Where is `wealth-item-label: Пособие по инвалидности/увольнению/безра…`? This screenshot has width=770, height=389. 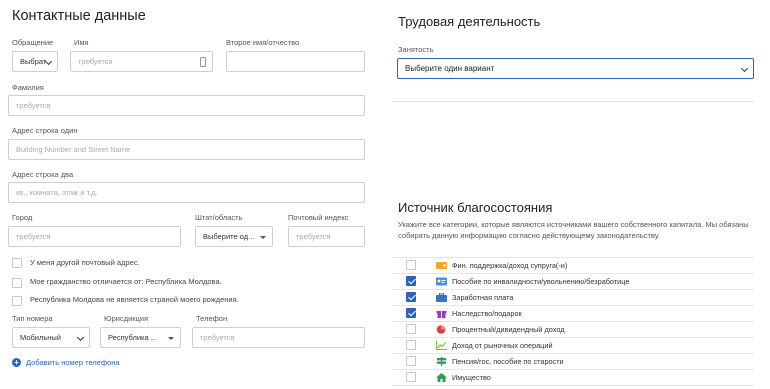 wealth-item-label: Пособие по инвалидности/увольнению/безра… is located at coordinates (541, 281).